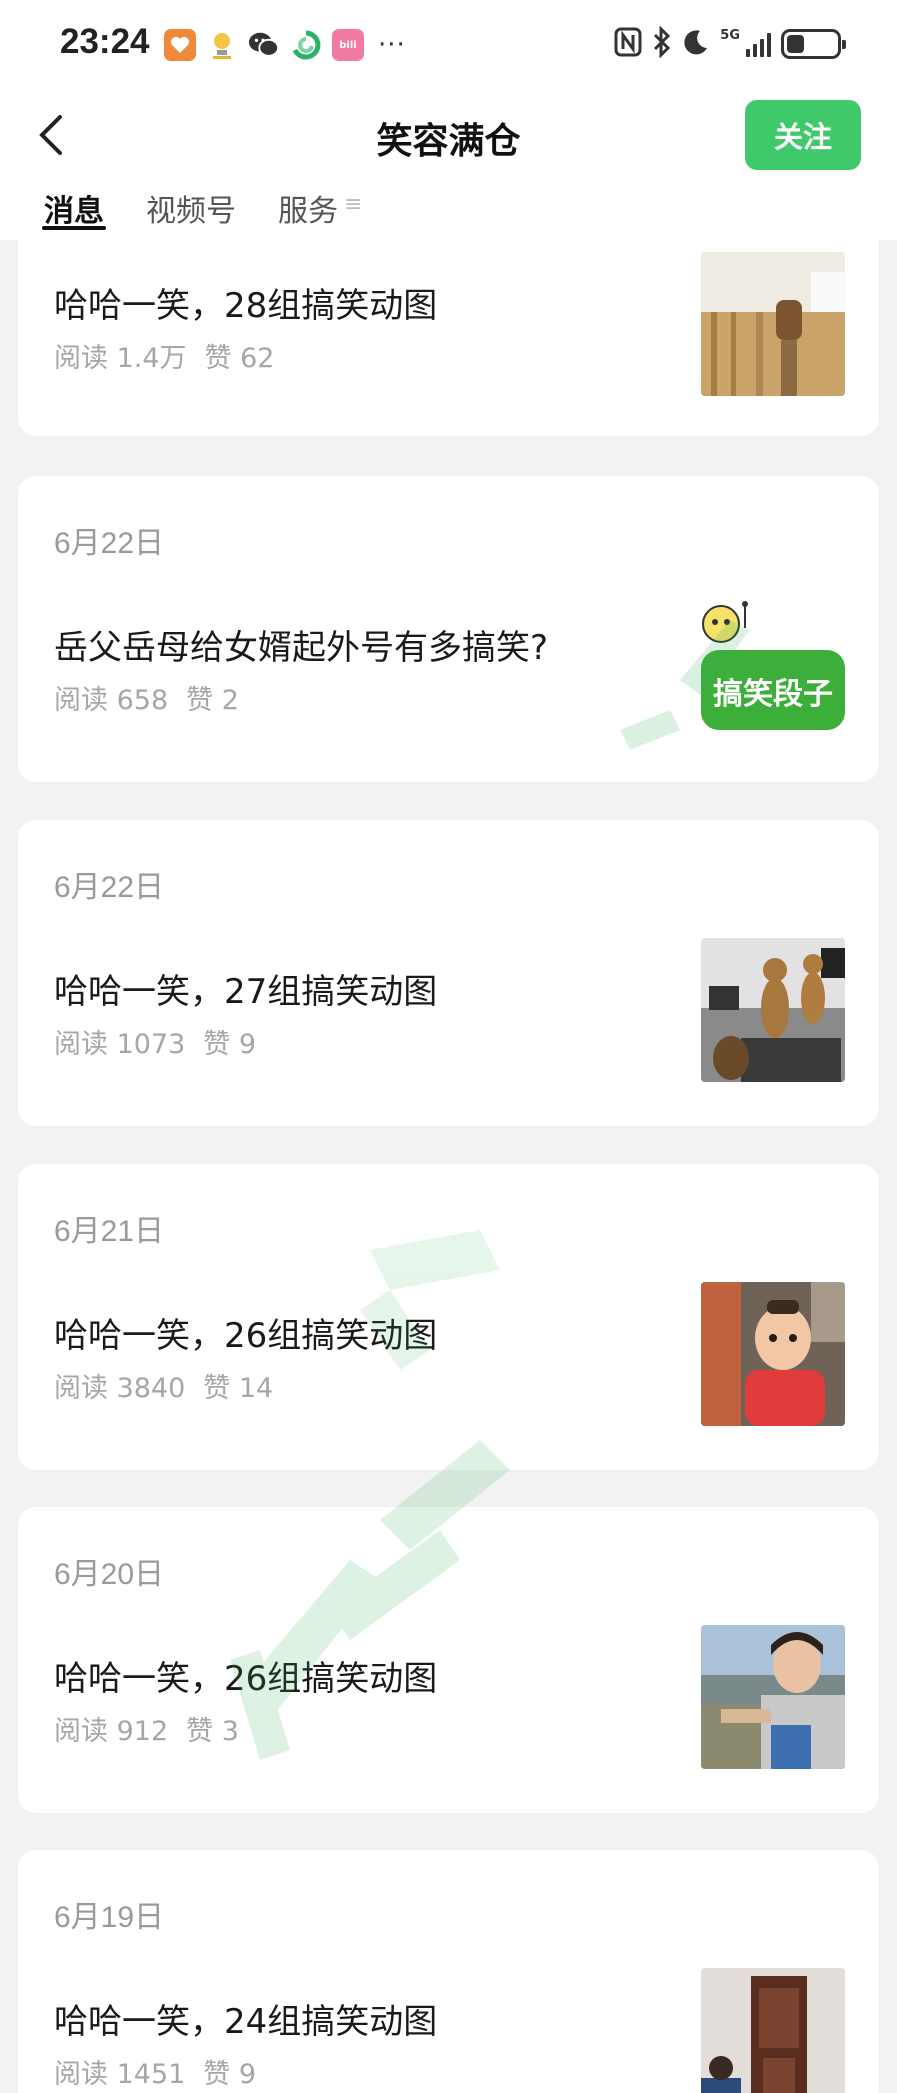  Describe the element at coordinates (448, 1971) in the screenshot. I see `article-card: 6月19日 哈哈一笑，24组搞笑动图 阅读 1451 赞 9` at that location.